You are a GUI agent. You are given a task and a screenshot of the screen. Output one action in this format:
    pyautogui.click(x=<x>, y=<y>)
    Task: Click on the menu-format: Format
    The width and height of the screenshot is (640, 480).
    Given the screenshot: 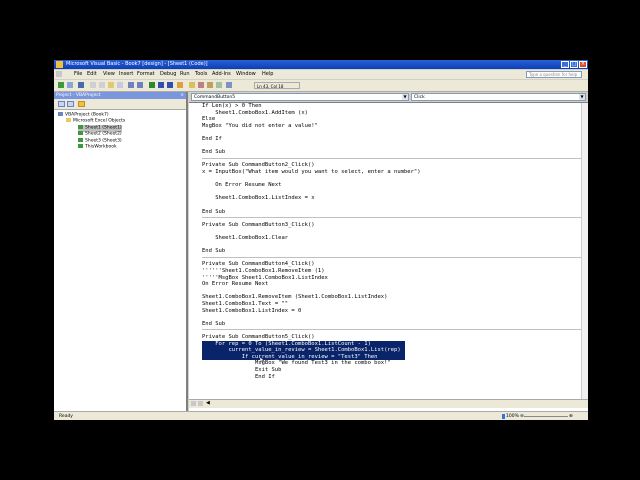 What is the action you would take?
    pyautogui.click(x=146, y=74)
    